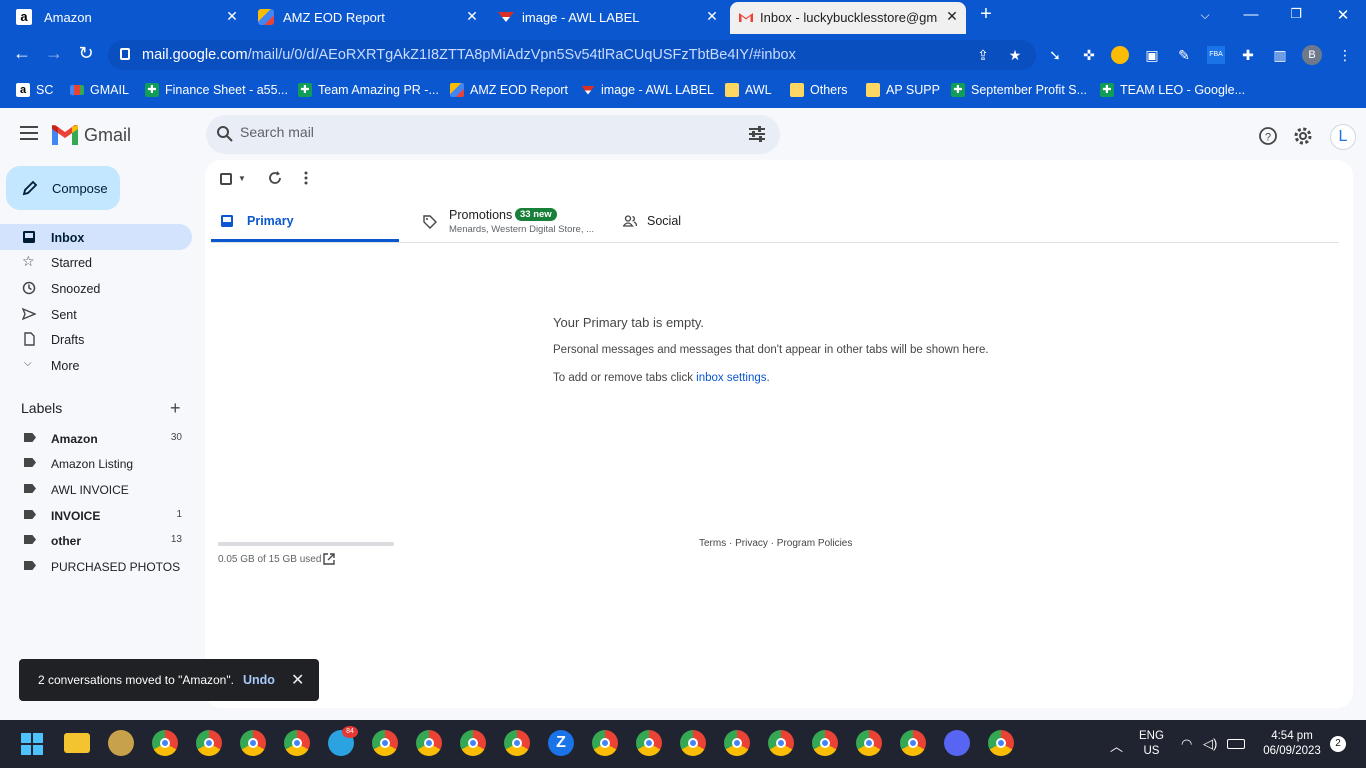  I want to click on tab-search-chevron-icon: ⌵, so click(1205, 15).